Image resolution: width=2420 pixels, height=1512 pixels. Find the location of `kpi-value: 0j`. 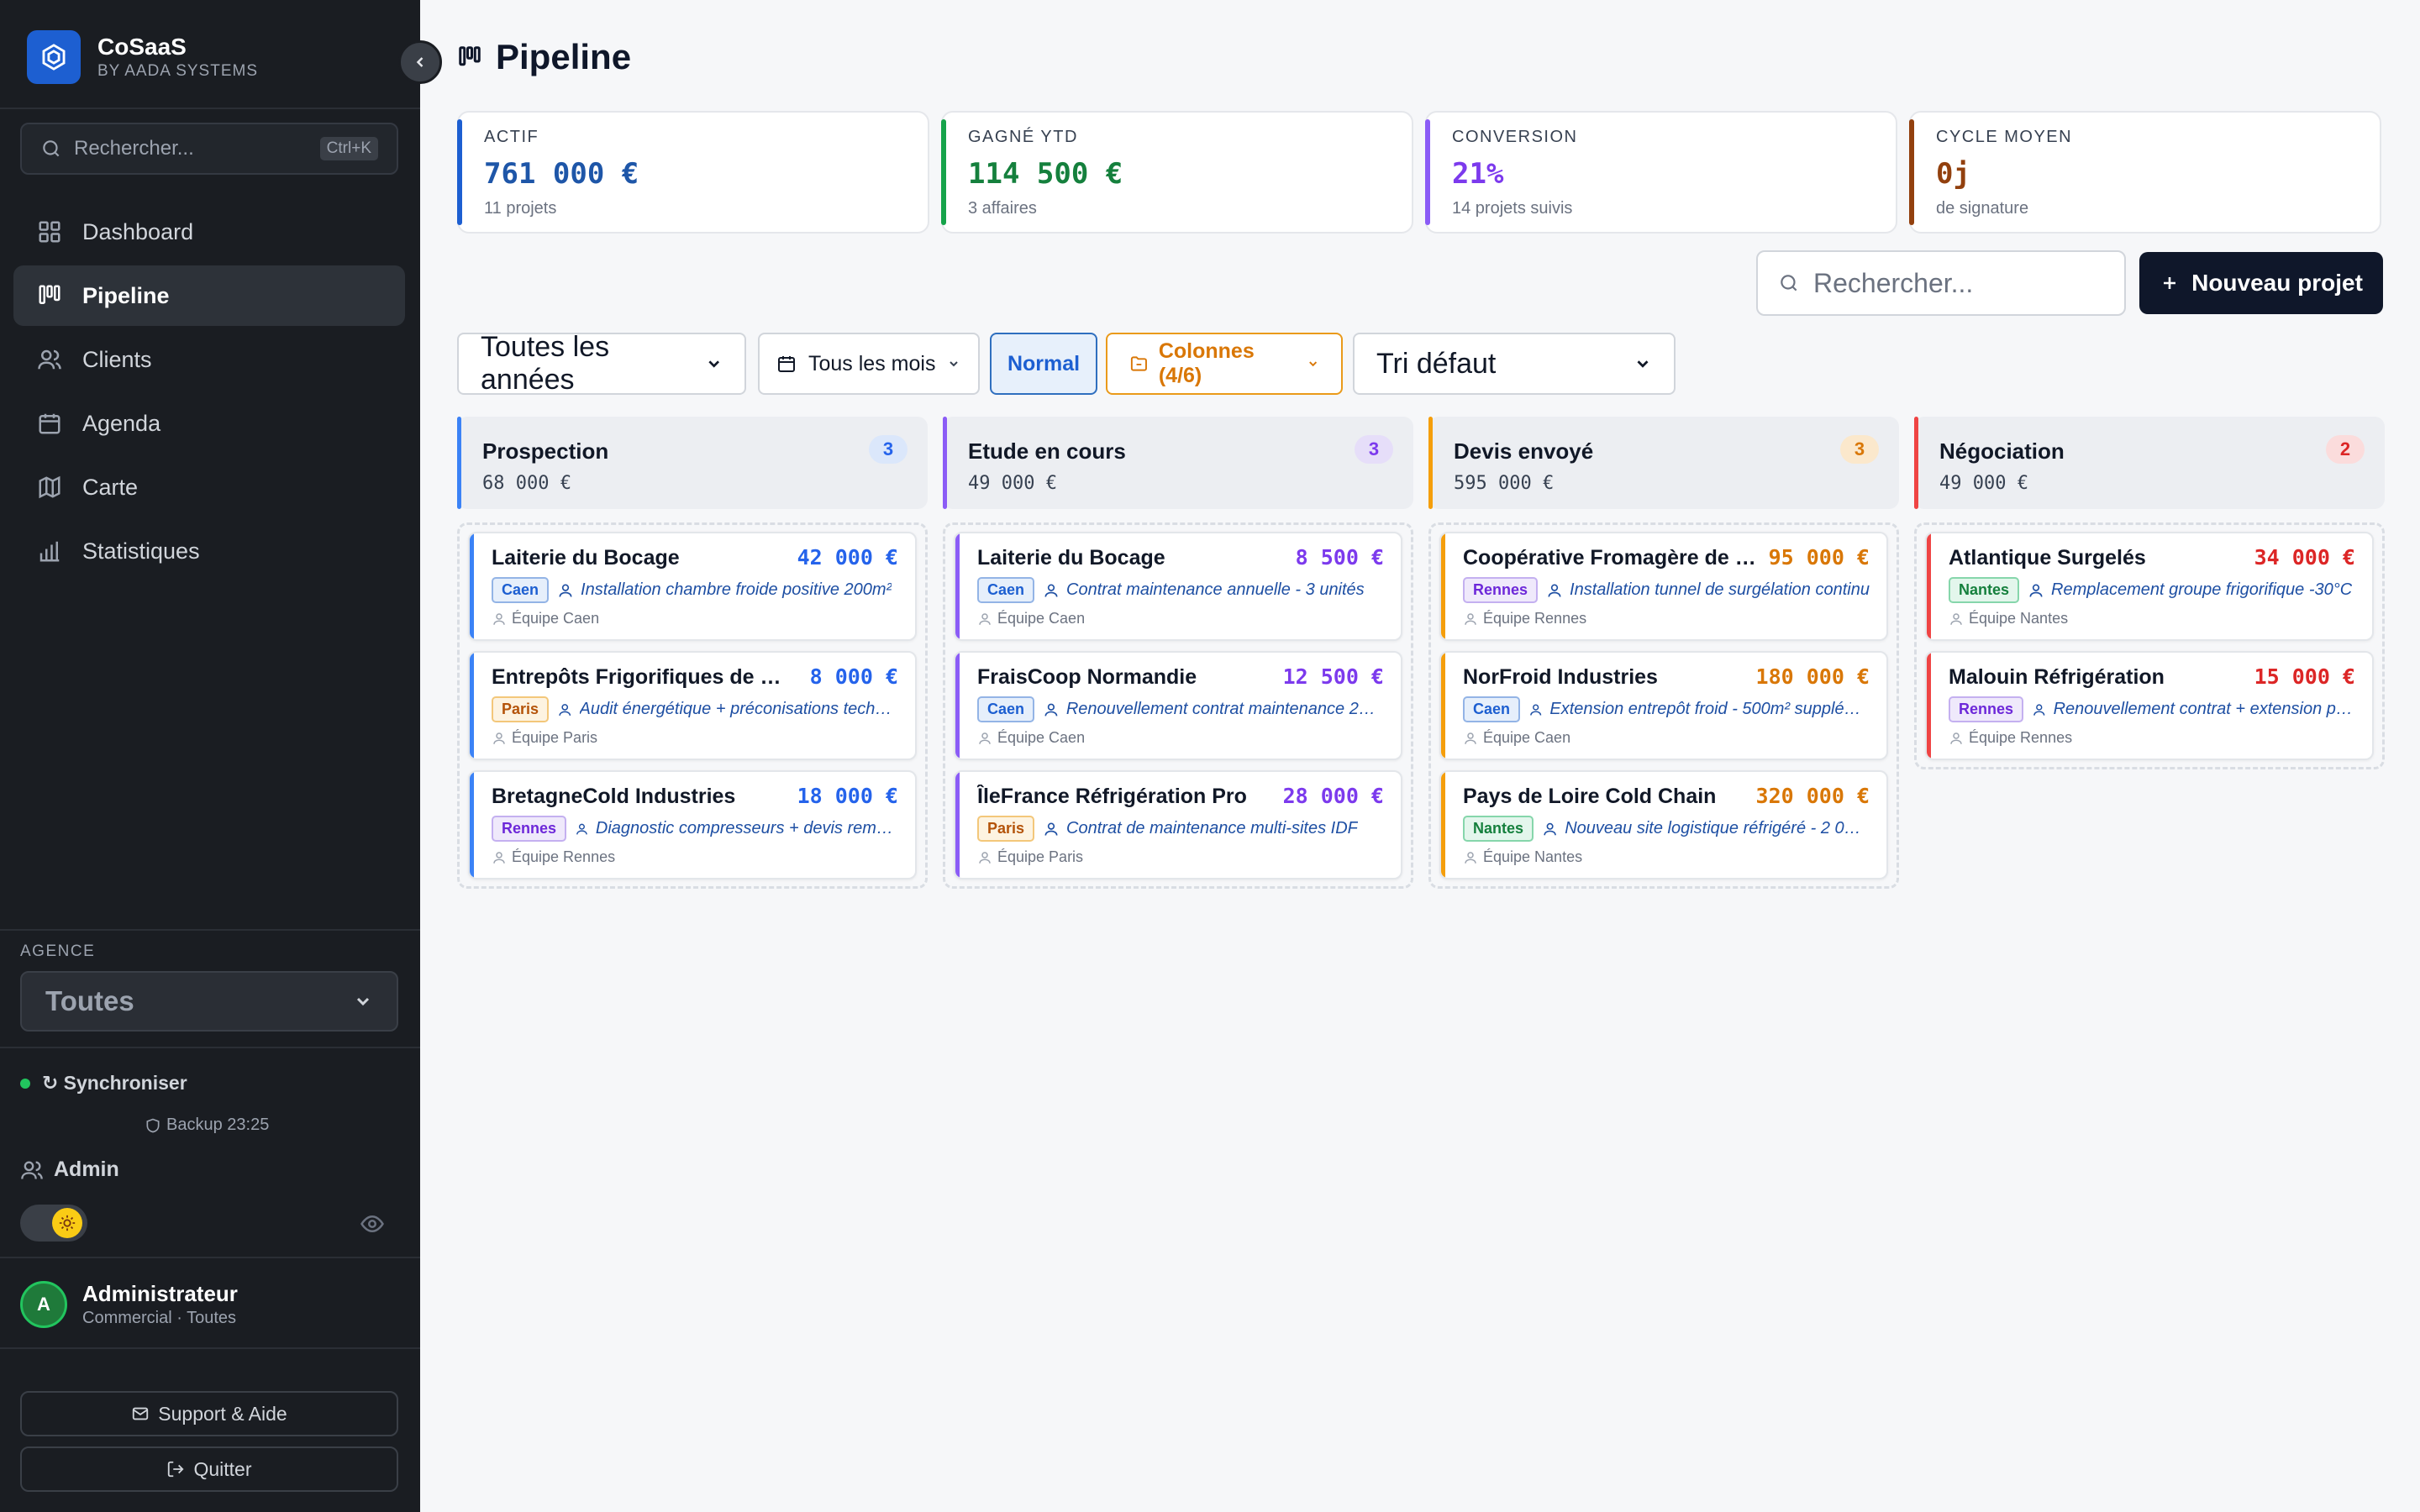

kpi-value: 0j is located at coordinates (1953, 174).